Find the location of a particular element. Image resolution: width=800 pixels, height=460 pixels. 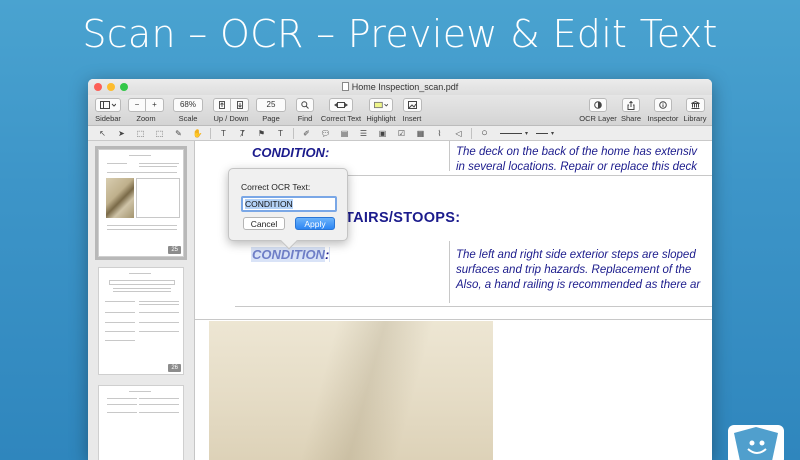

find-control: Find is located at coordinates (305, 110).